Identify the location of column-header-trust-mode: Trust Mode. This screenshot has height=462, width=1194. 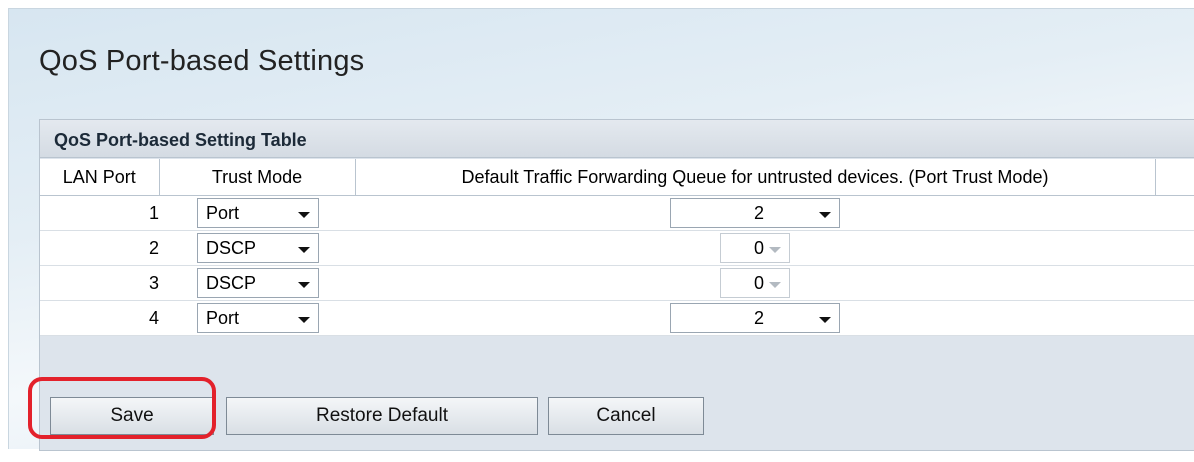
(257, 177).